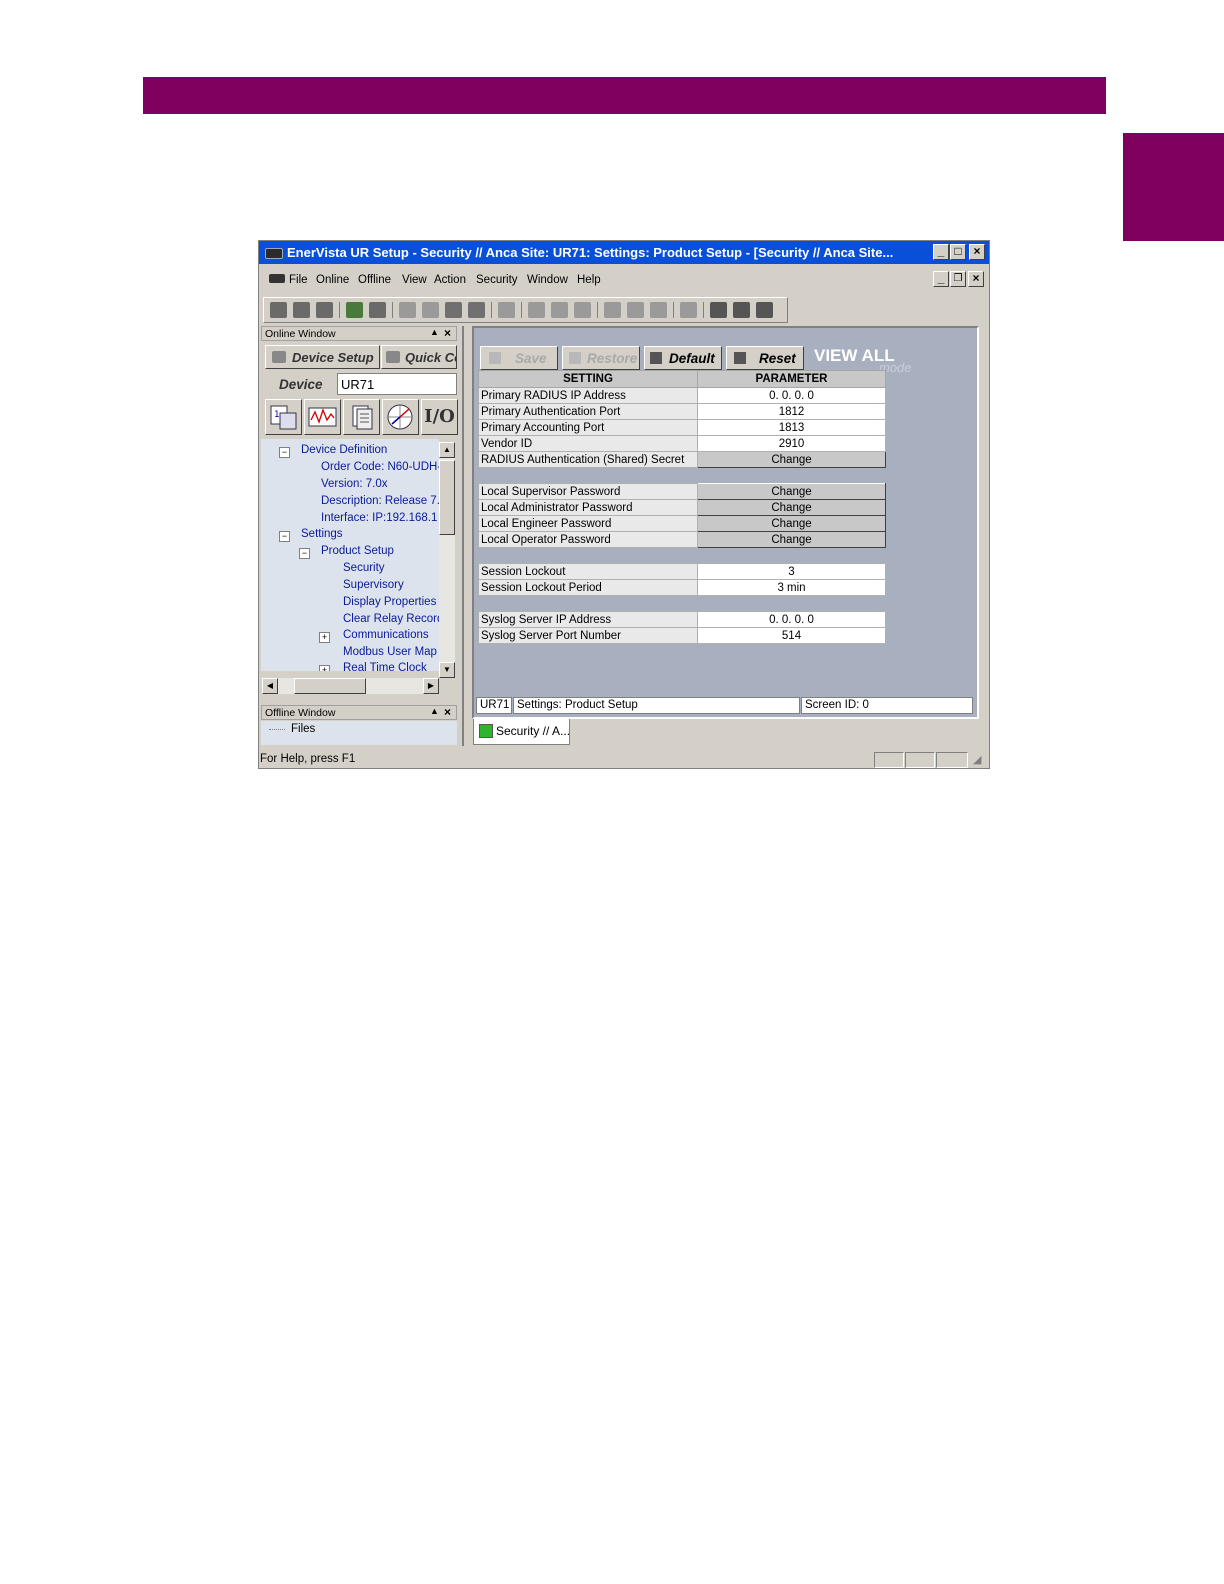 This screenshot has height=1584, width=1224. What do you see at coordinates (430, 310) in the screenshot?
I see `download-icon` at bounding box center [430, 310].